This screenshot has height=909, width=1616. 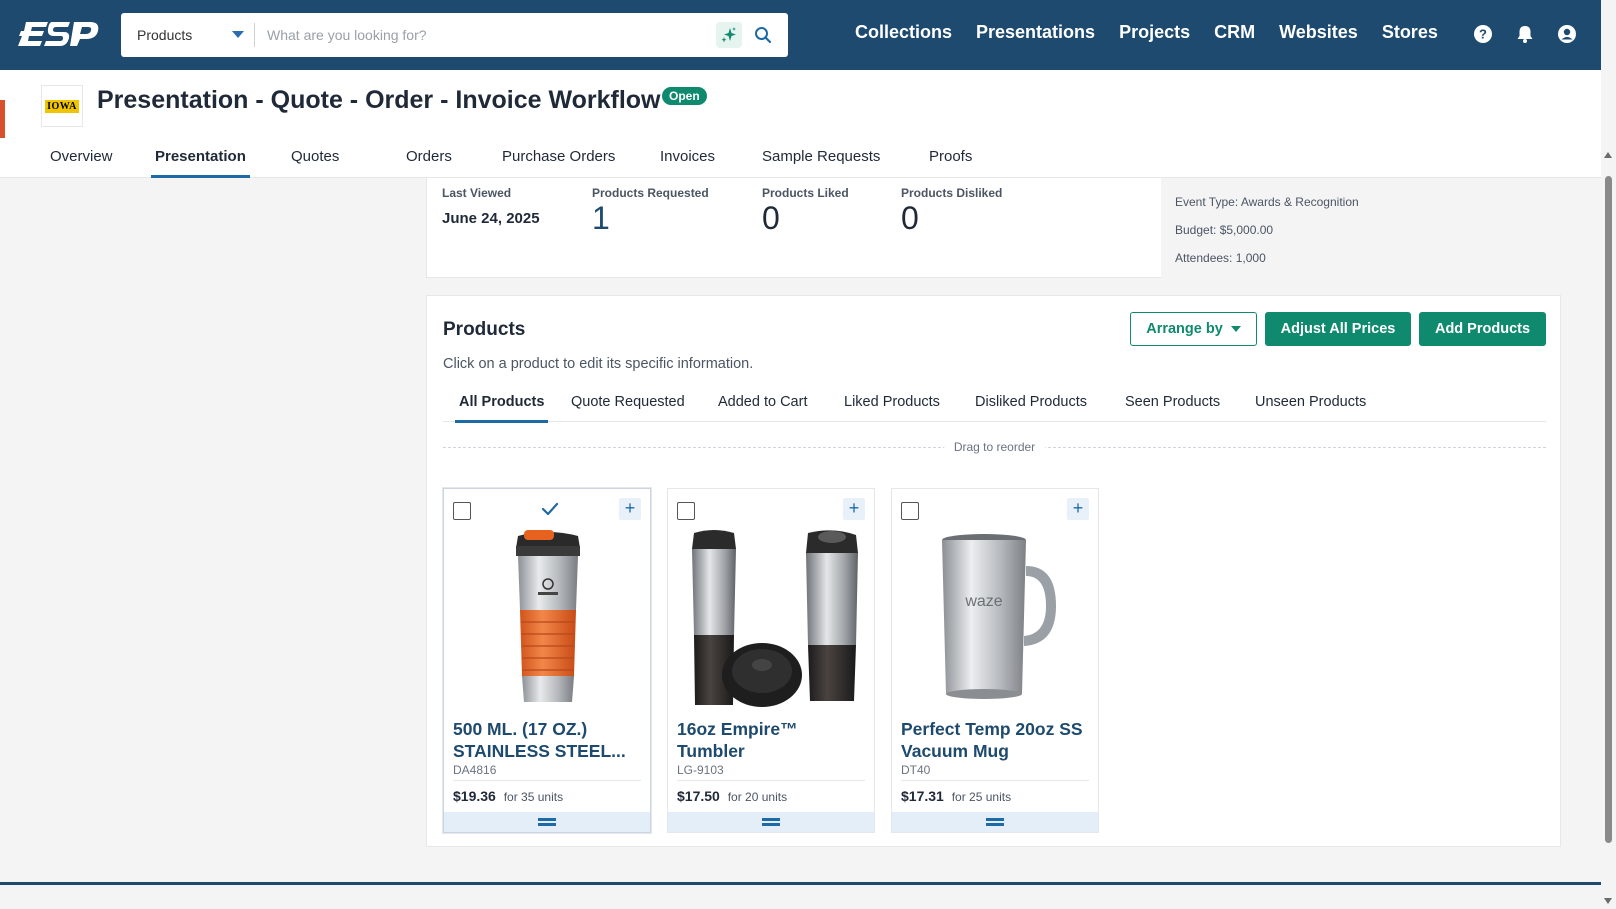 I want to click on product-price: $17.31 for 25 units, so click(x=956, y=796).